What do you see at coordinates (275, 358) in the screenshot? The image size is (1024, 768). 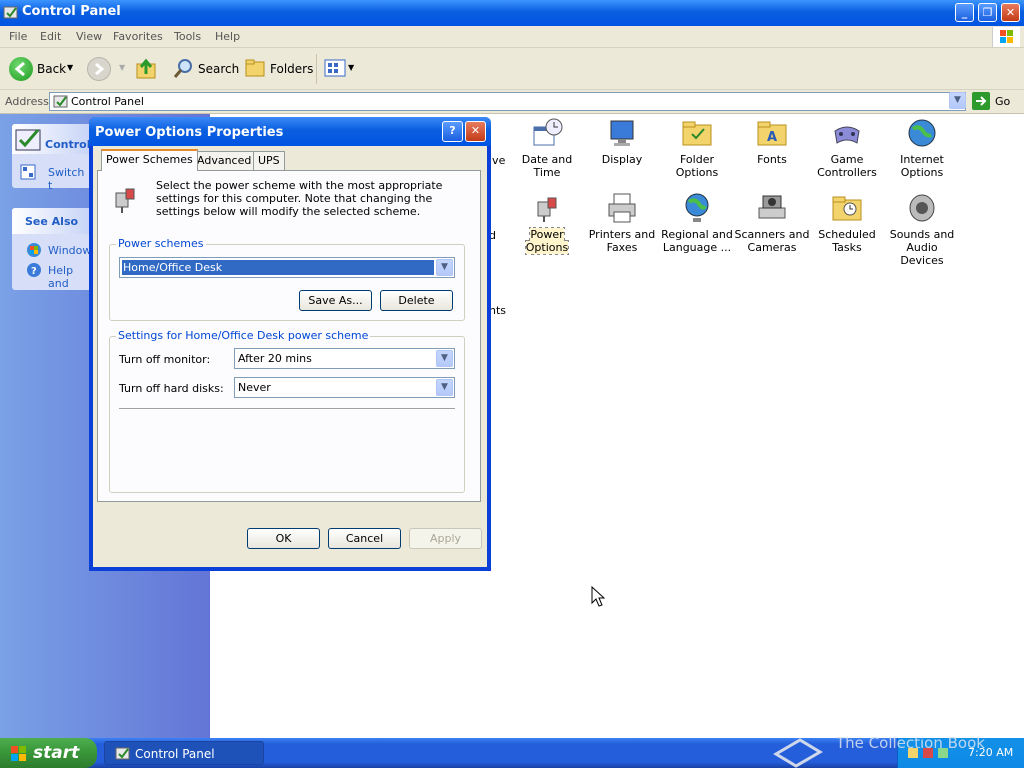 I see `monitor-timeout-value: After 20 mins` at bounding box center [275, 358].